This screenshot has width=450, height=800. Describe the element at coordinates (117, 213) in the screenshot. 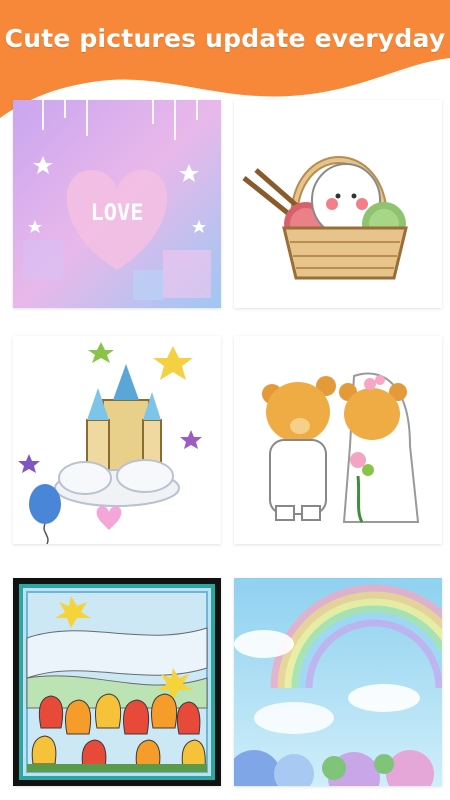

I see `love-text: LOVE` at that location.